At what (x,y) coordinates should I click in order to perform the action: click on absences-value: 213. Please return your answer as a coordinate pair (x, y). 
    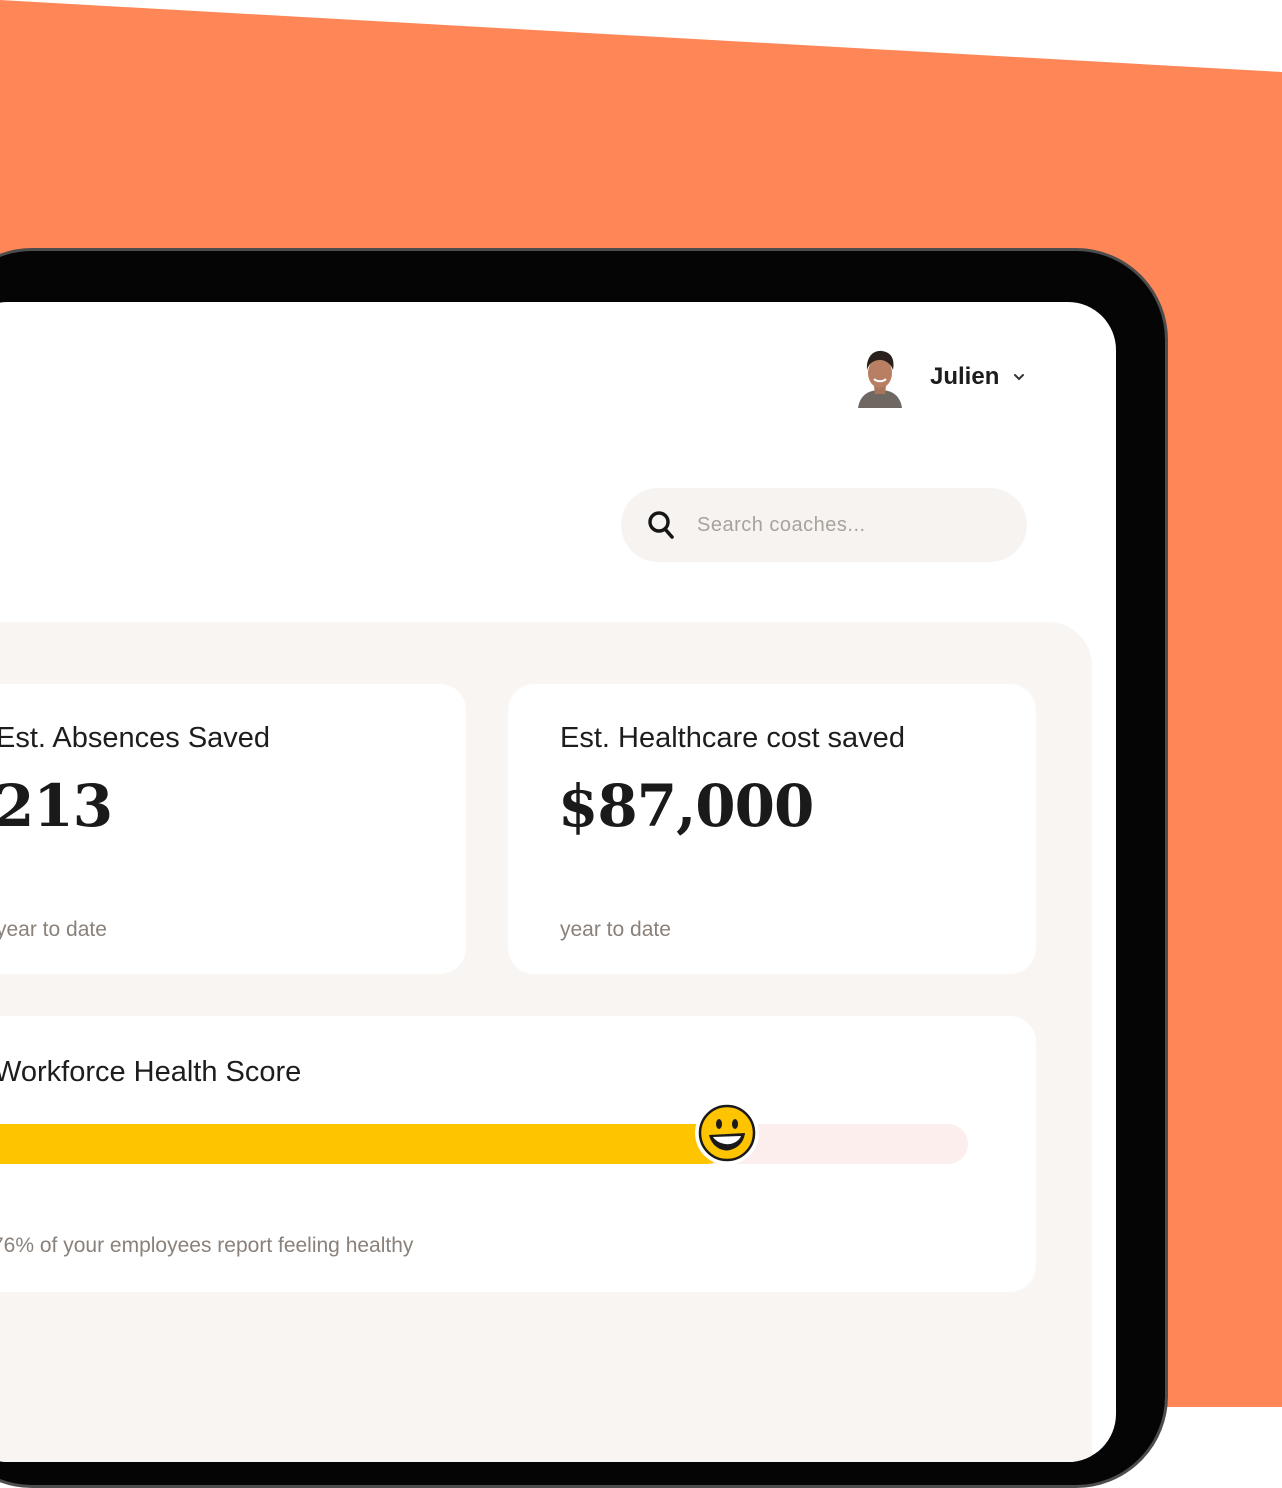
    Looking at the image, I should click on (56, 806).